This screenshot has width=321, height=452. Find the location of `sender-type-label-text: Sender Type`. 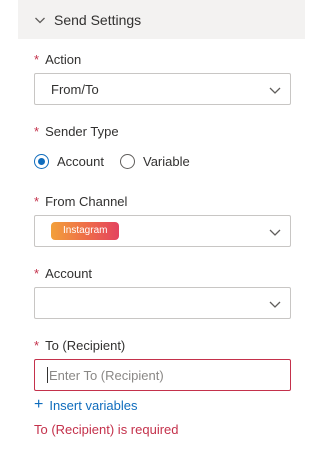

sender-type-label-text: Sender Type is located at coordinates (82, 131).